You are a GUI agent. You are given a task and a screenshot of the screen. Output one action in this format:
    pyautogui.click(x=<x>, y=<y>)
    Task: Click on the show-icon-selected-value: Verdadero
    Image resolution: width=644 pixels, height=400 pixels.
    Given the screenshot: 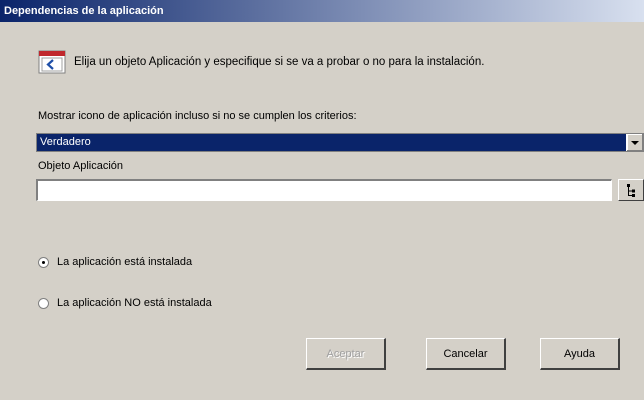 What is the action you would take?
    pyautogui.click(x=65, y=142)
    